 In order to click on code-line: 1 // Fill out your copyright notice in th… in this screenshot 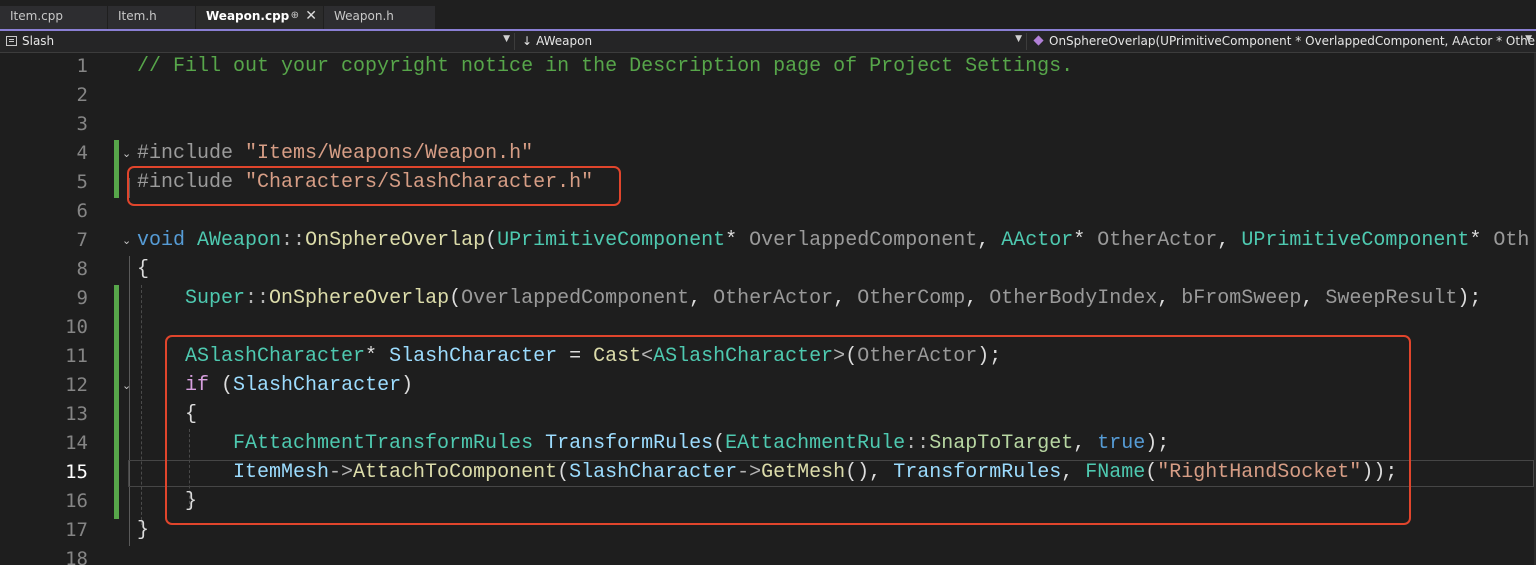, I will do `click(768, 68)`.